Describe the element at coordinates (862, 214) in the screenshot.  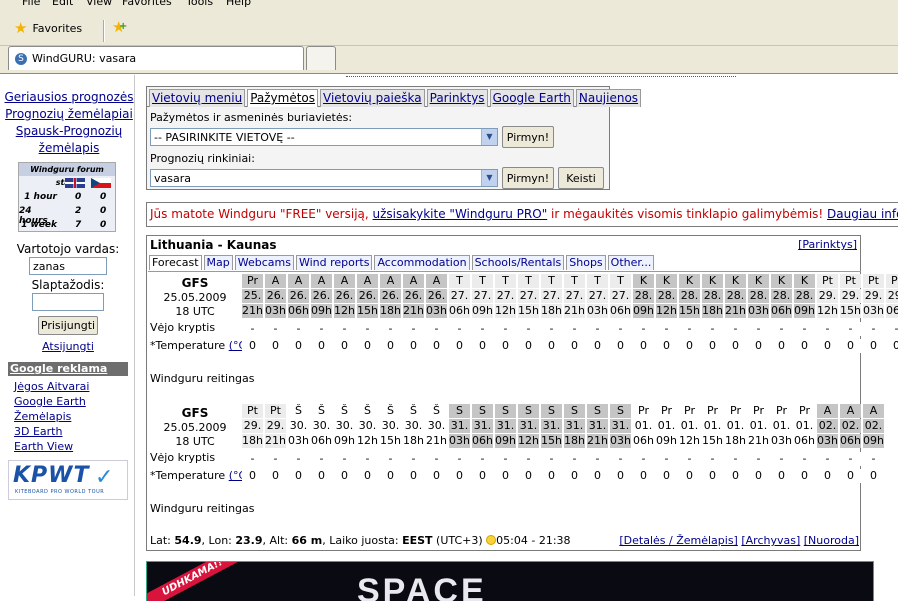
I see `more-info-link: Daugiau informacij` at that location.